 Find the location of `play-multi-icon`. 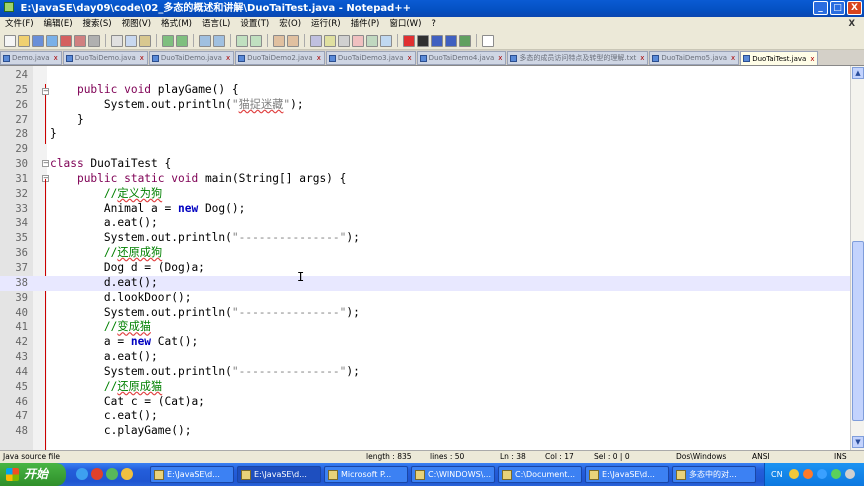

play-multi-icon is located at coordinates (451, 40).